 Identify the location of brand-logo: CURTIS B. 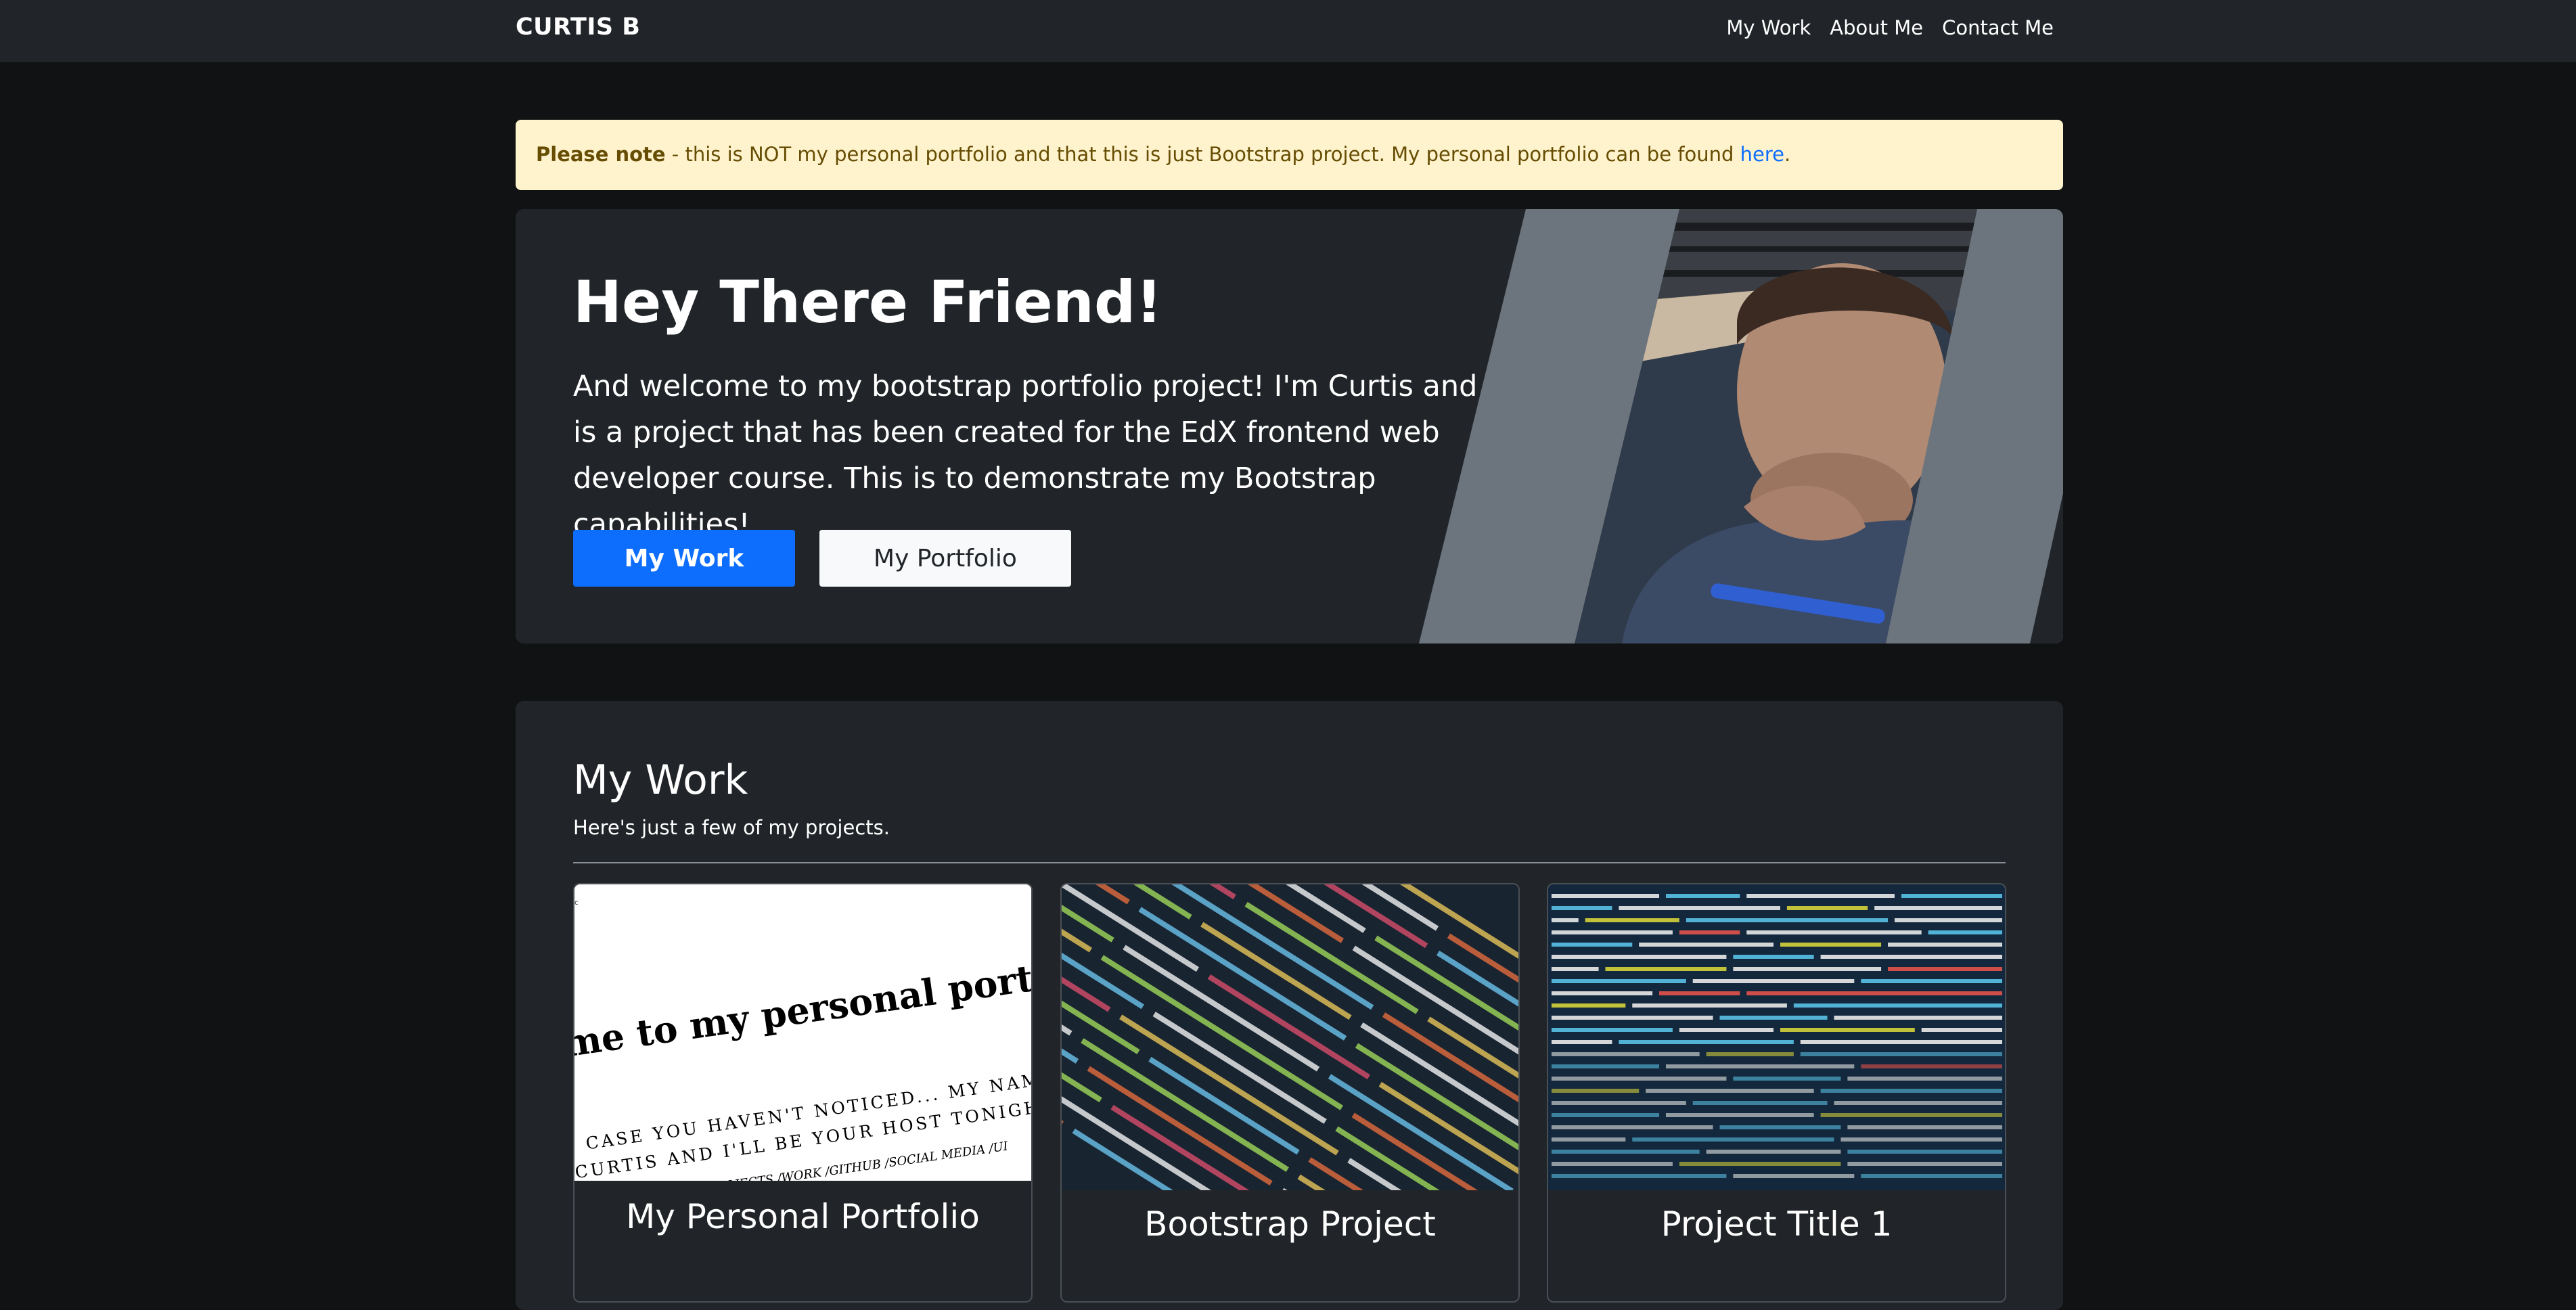
(578, 28).